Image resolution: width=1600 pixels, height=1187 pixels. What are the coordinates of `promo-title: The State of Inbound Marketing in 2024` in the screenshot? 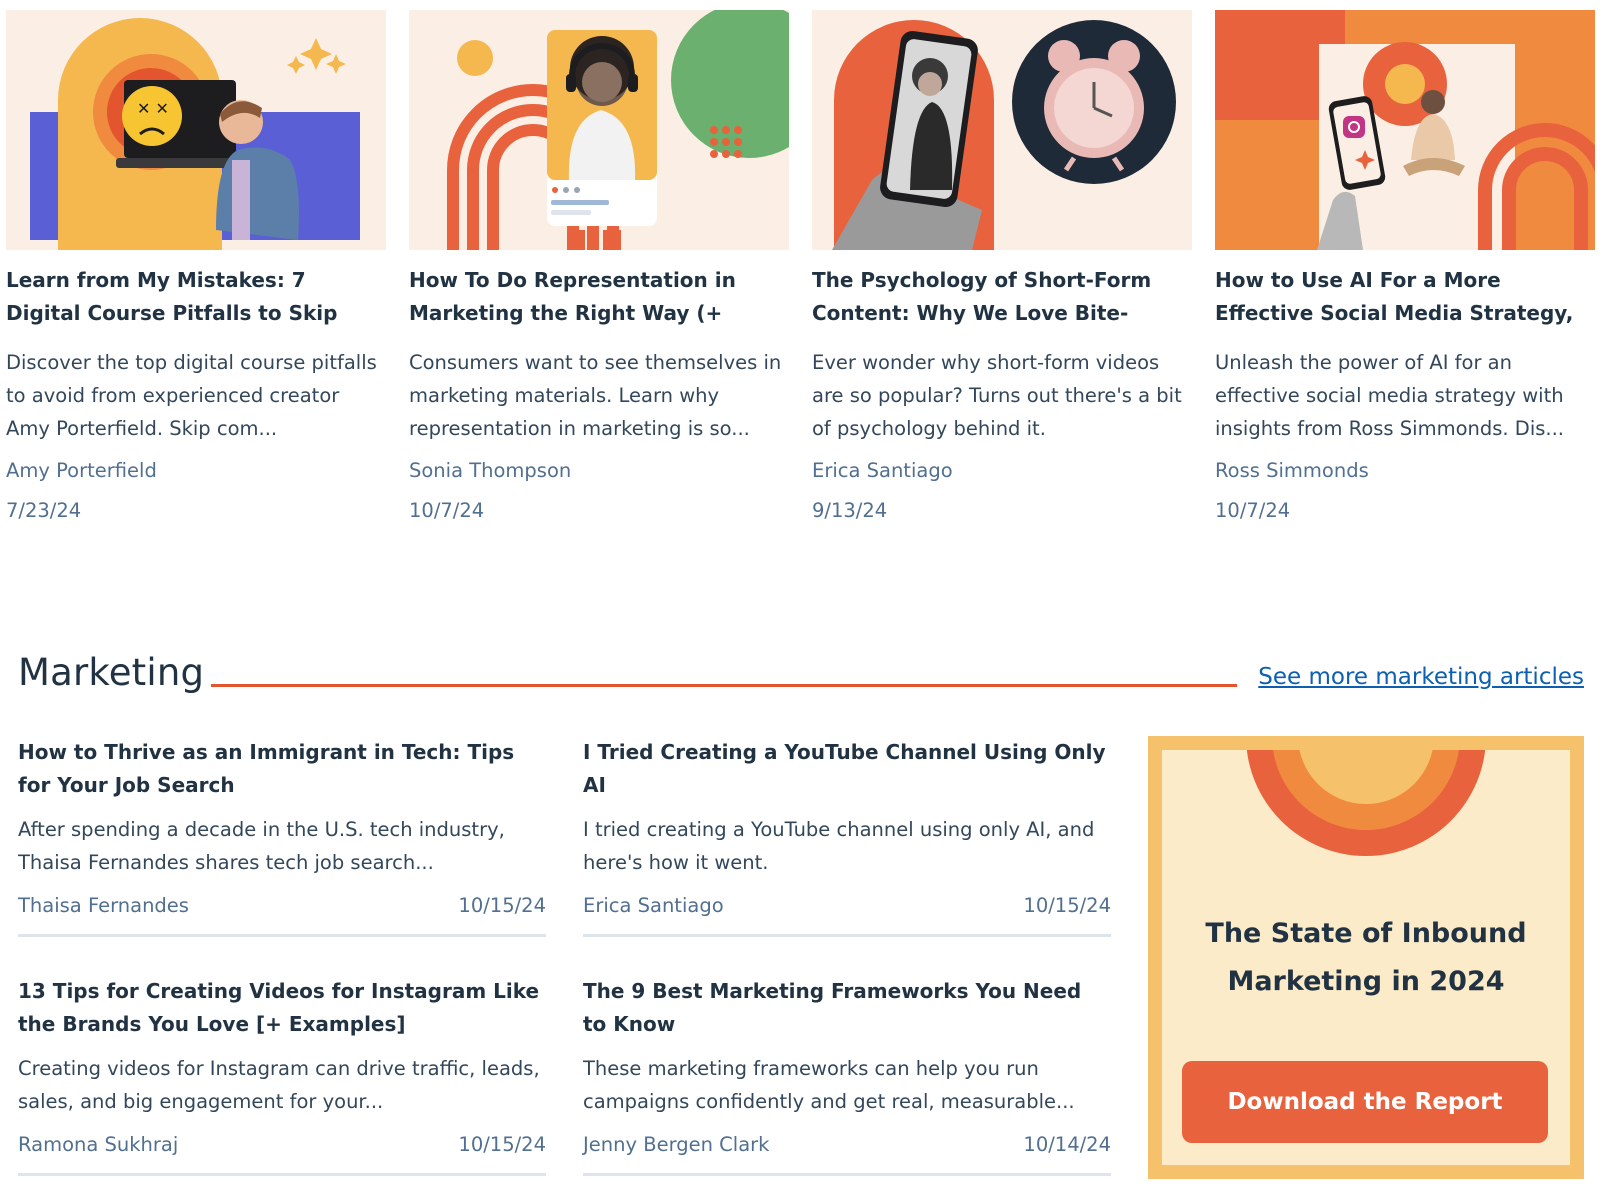 It's located at (1366, 957).